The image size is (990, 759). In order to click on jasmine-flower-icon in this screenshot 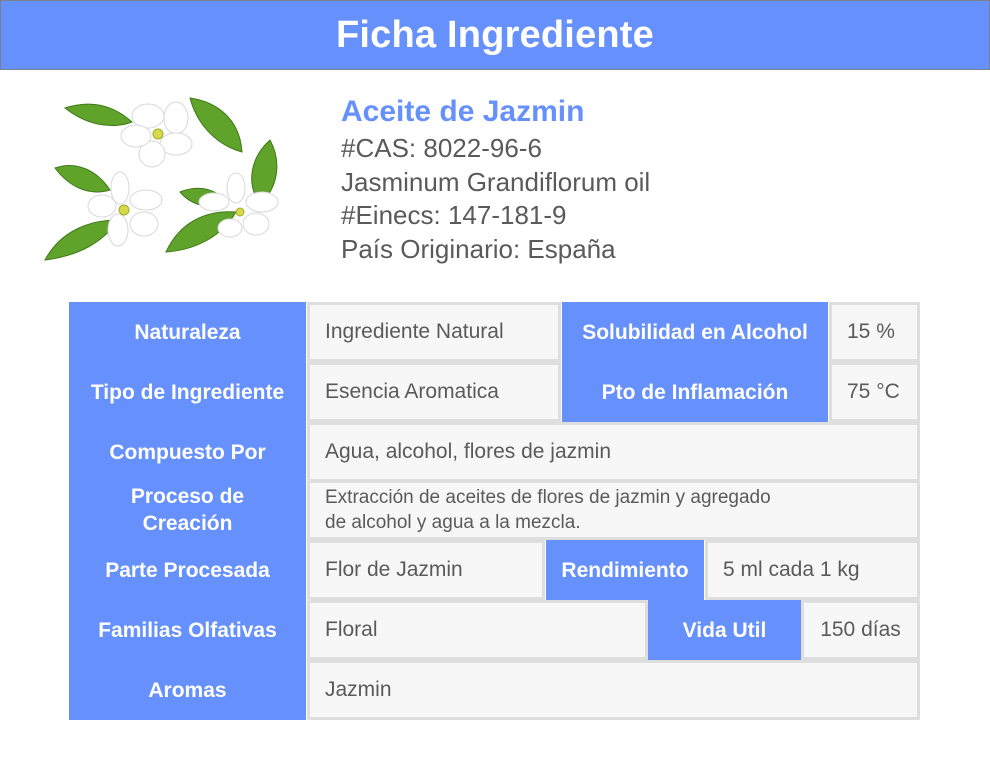, I will do `click(161, 179)`.